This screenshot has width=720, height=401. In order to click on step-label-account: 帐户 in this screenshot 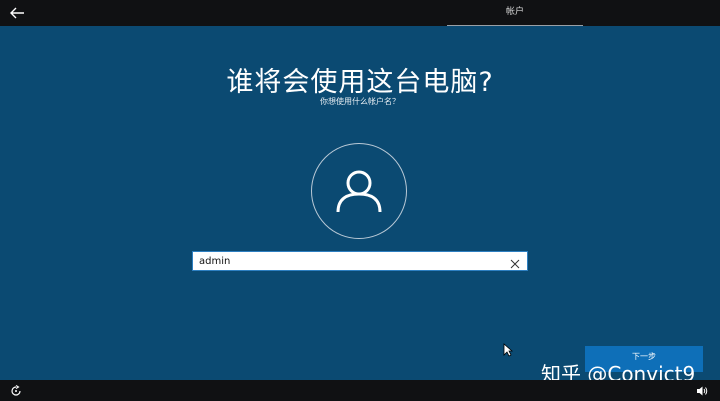, I will do `click(515, 13)`.